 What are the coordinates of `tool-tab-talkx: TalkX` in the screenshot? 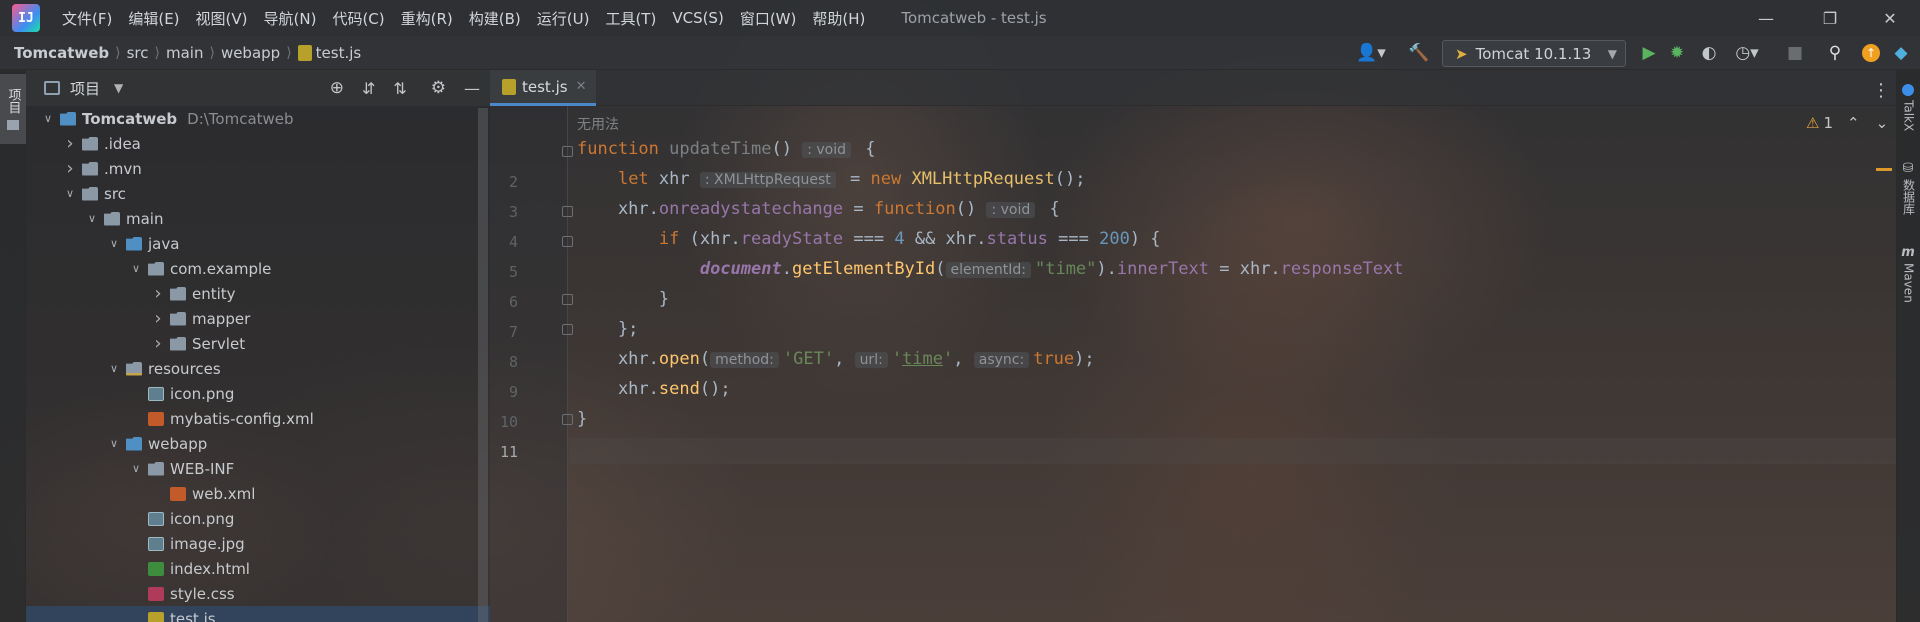 It's located at (1908, 107).